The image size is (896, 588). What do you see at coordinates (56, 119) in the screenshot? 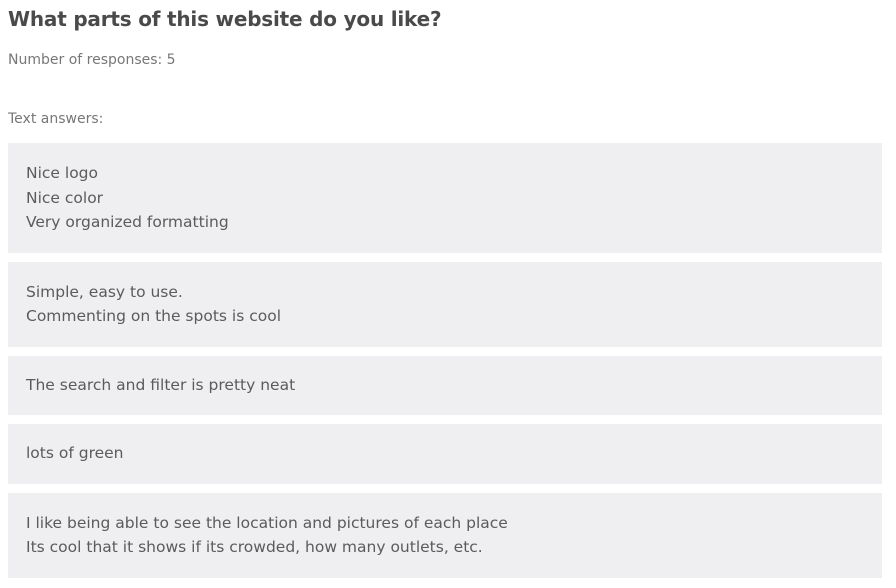
I see `text-answers-label: Text answers:` at bounding box center [56, 119].